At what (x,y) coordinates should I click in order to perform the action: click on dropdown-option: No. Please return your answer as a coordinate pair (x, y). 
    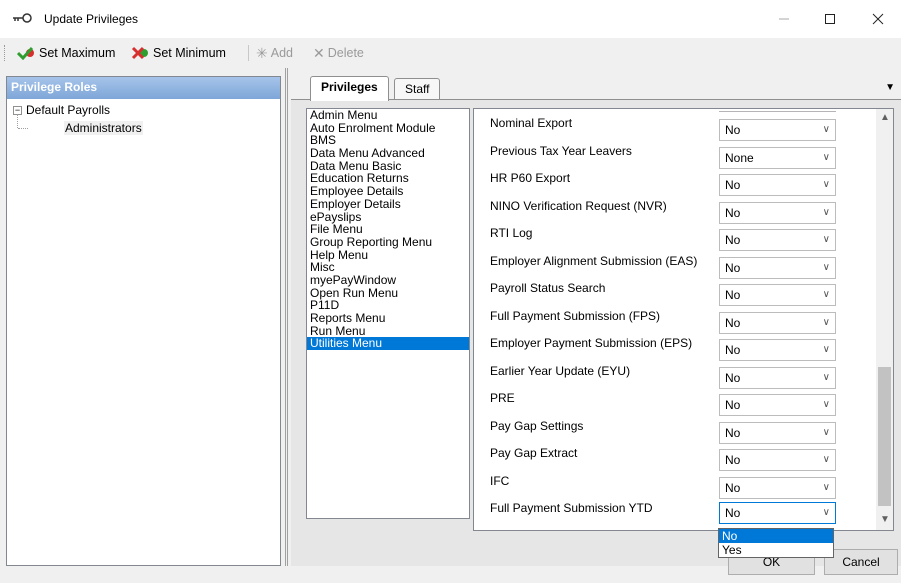
    Looking at the image, I should click on (776, 536).